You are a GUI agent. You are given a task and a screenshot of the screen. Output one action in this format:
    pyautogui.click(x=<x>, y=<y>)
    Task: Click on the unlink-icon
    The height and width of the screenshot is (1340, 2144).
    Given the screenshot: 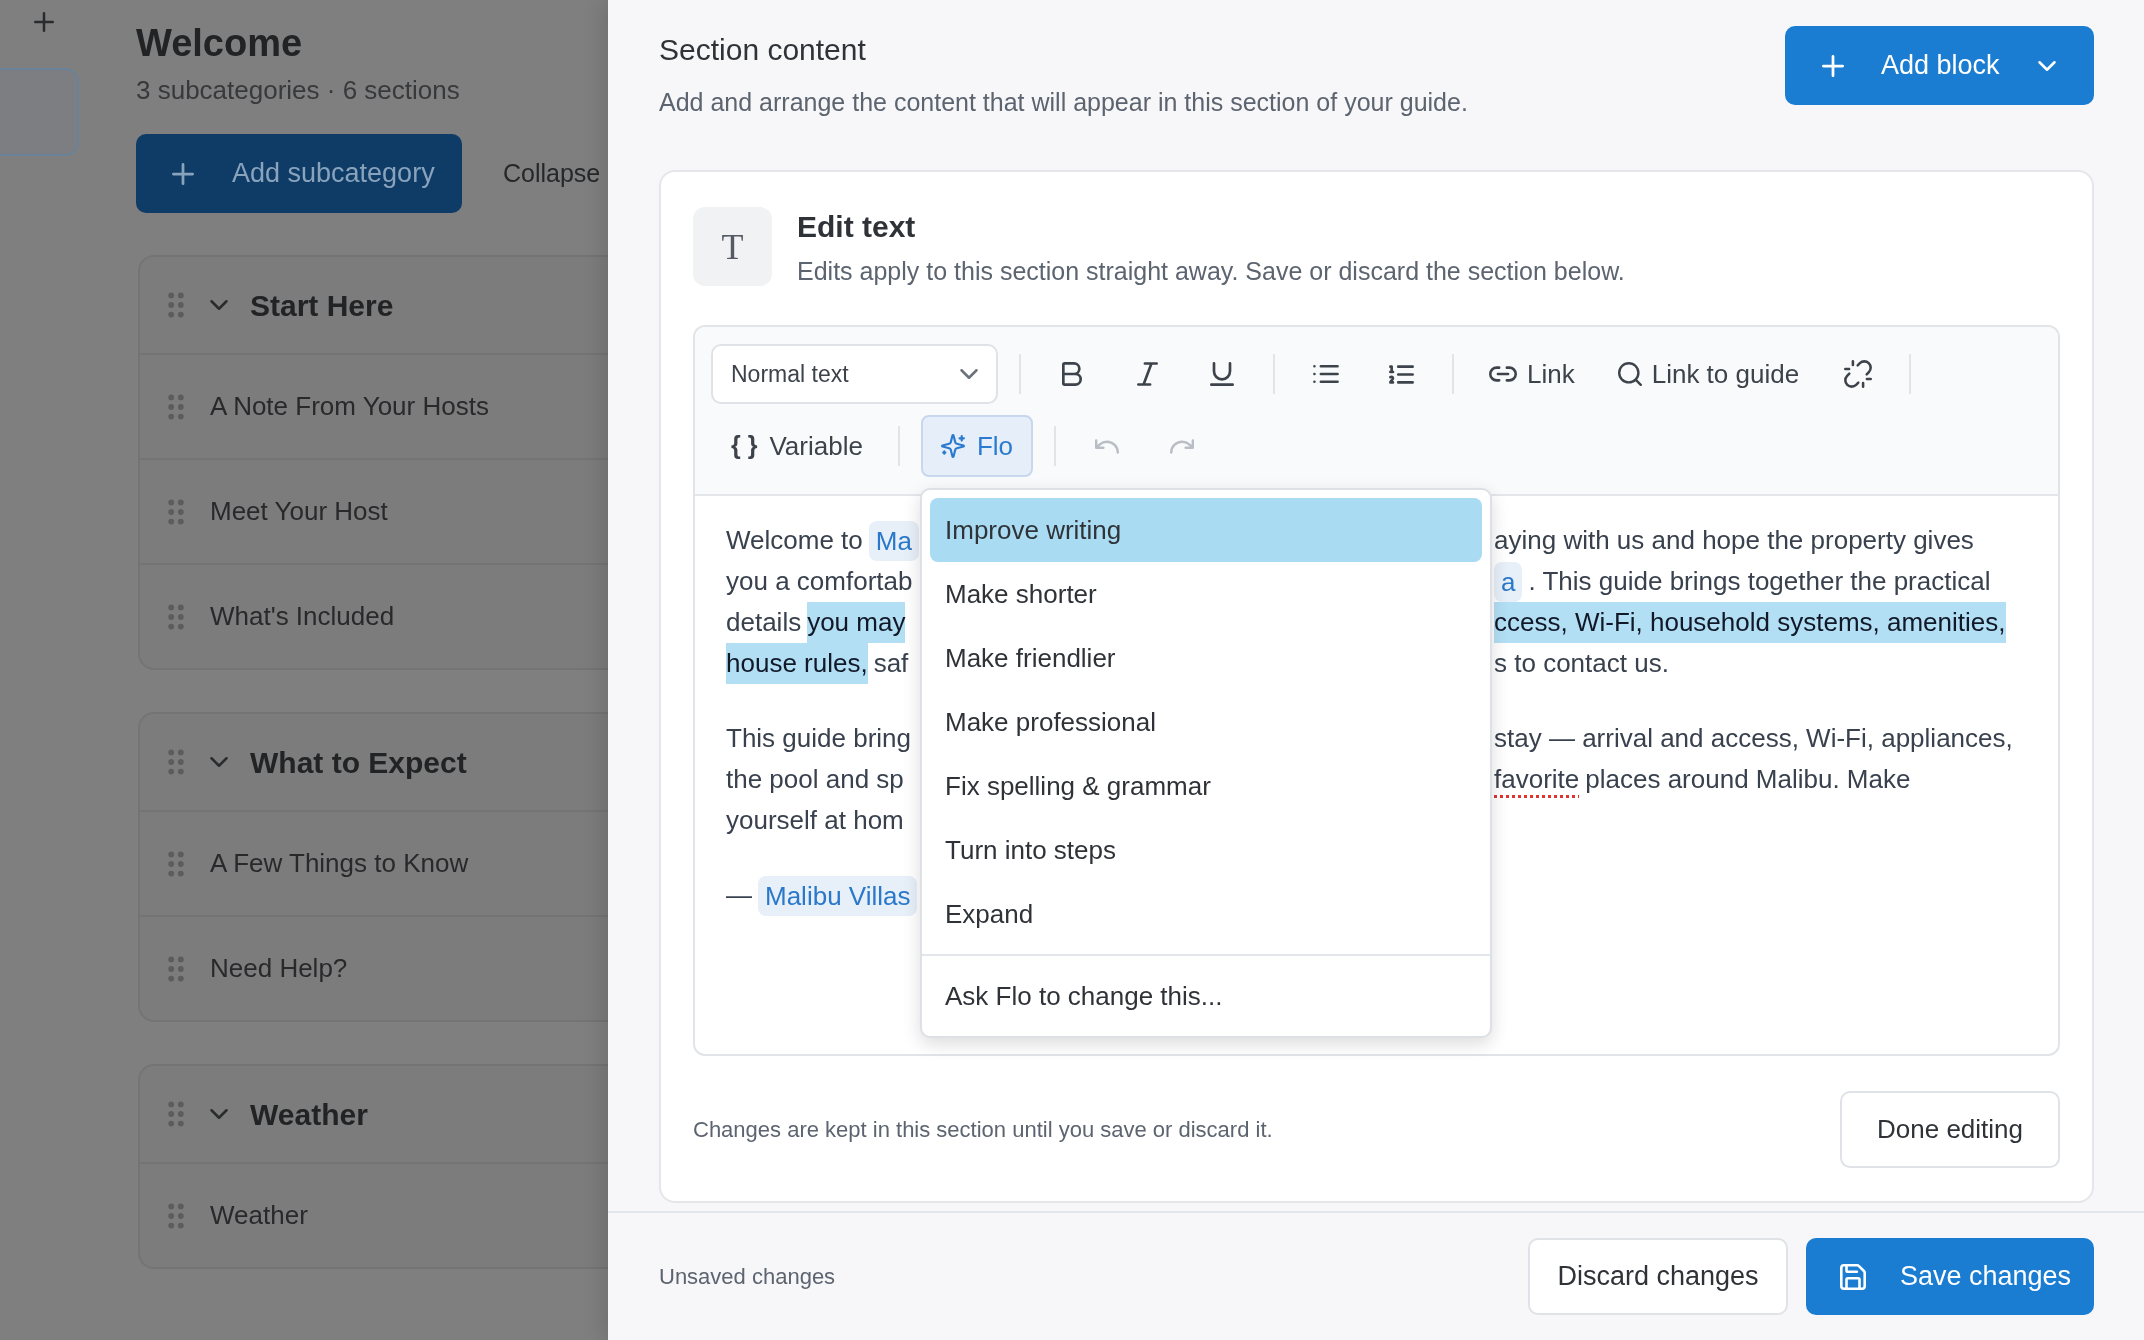 What is the action you would take?
    pyautogui.click(x=1858, y=374)
    